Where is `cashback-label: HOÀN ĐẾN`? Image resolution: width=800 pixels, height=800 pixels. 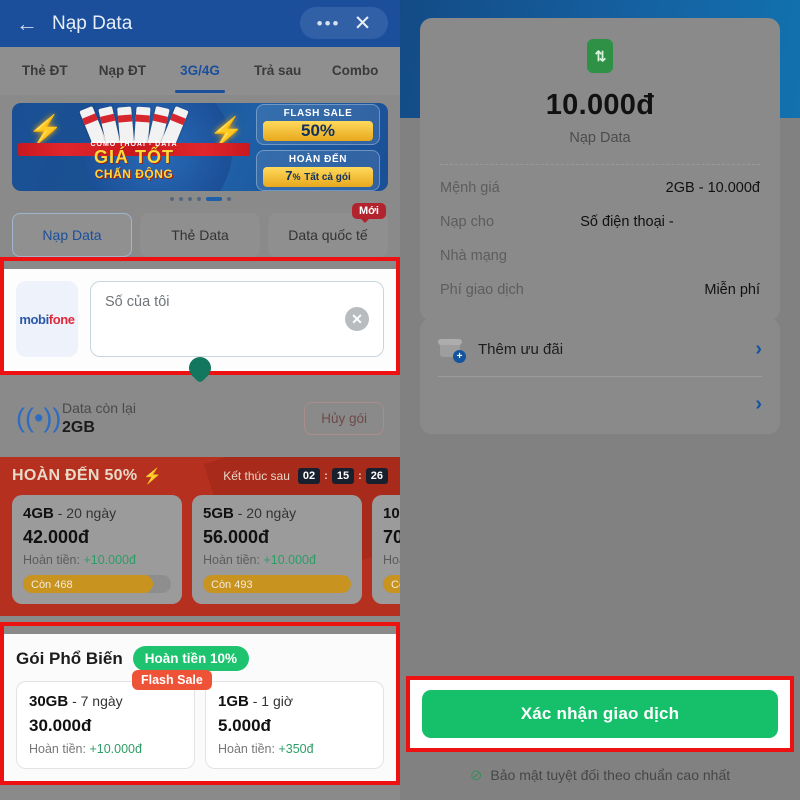
cashback-label: HOÀN ĐẾN is located at coordinates (318, 159).